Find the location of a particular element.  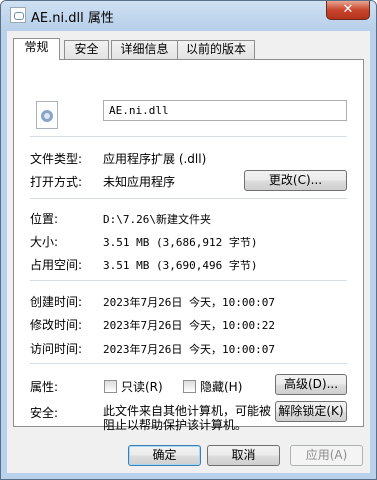

readonly-label: 只读(R) is located at coordinates (142, 386).